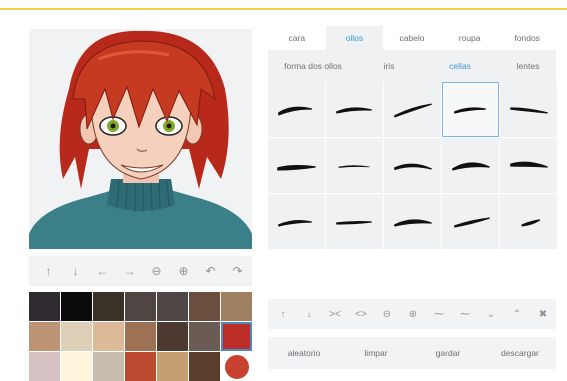 This screenshot has width=567, height=381. I want to click on avatar-move-toolbar: ↑ ↓ ← → ⊖ ⊕ ↶ ↷, so click(140, 271).